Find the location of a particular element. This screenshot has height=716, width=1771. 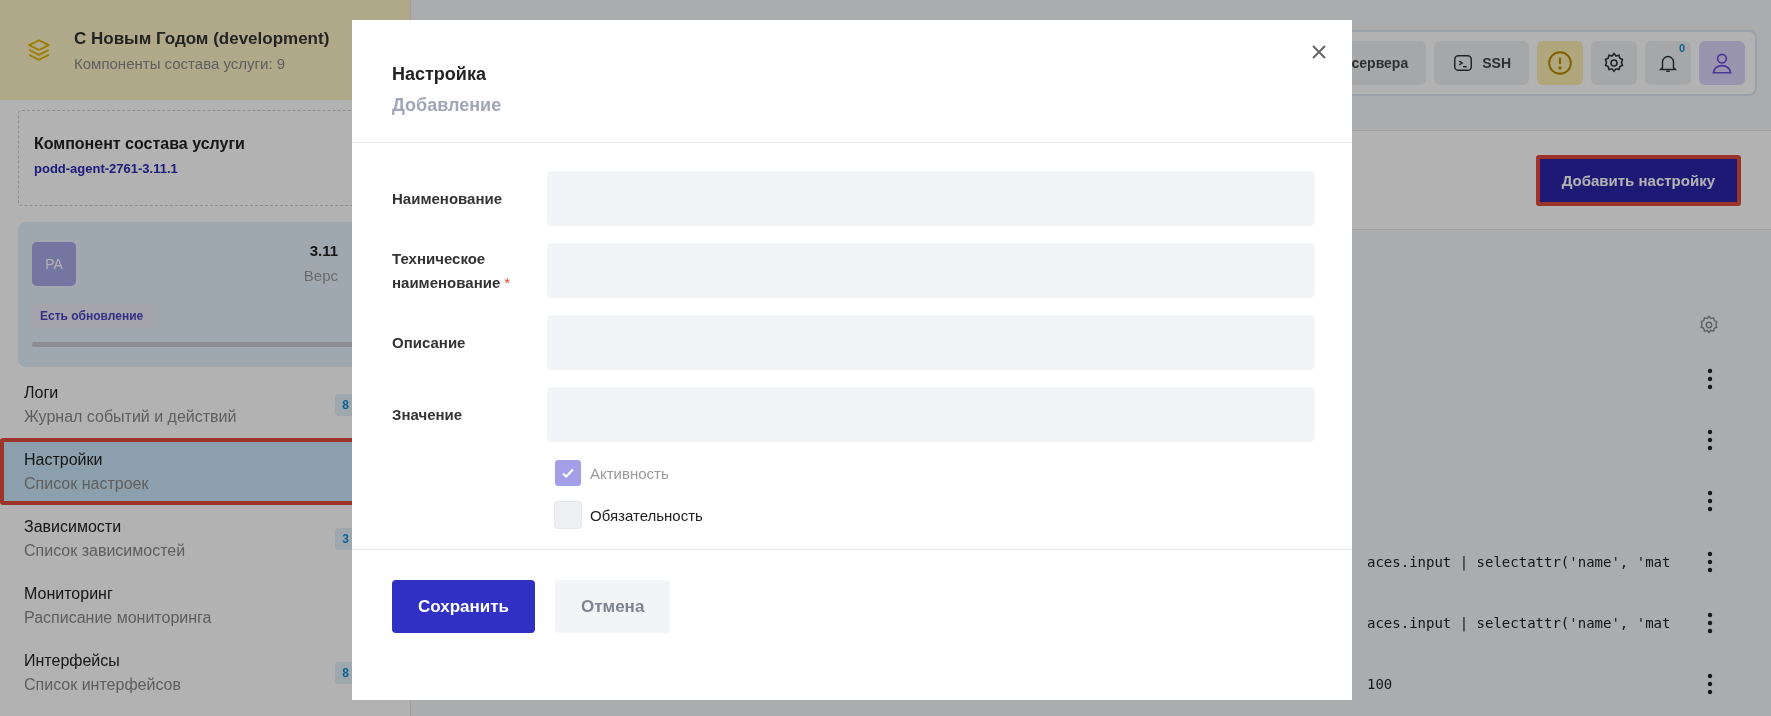

checkbox-label: Обязательность is located at coordinates (646, 515).